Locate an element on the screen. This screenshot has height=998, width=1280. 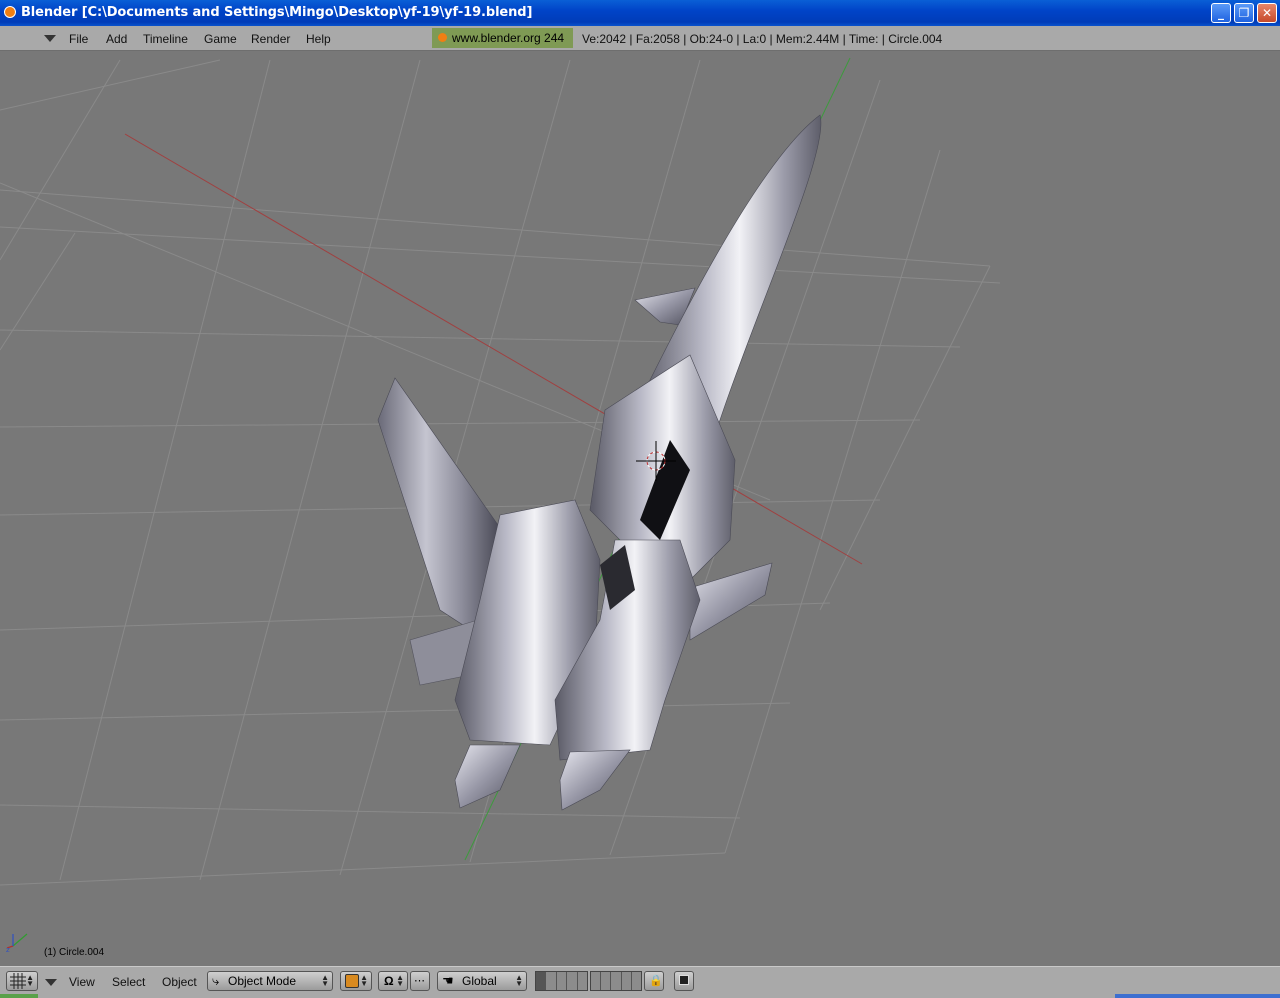
axis-gizmo-icon: z is located at coordinates (17, 943).